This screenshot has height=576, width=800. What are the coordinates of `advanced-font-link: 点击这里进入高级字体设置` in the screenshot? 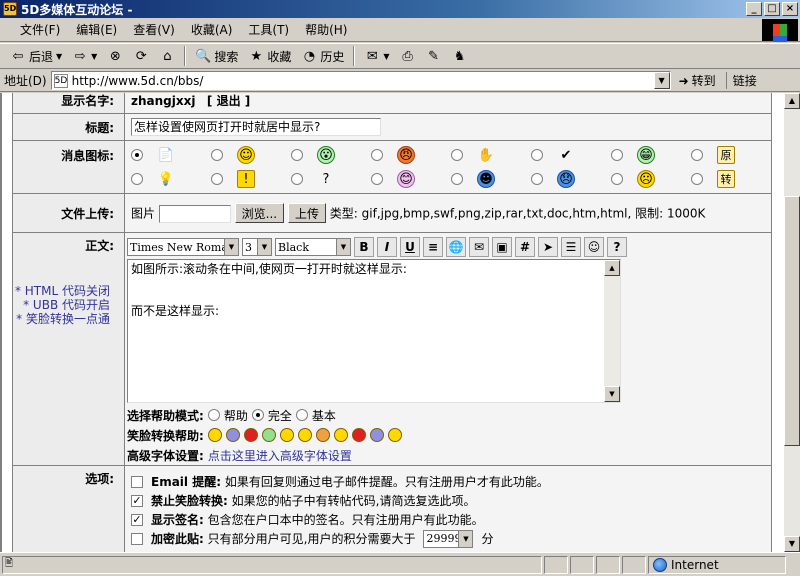 It's located at (280, 455).